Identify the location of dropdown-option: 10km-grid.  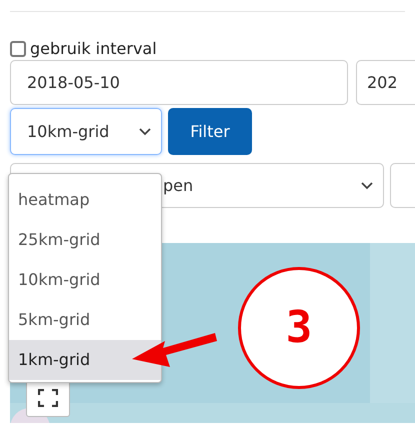
(85, 280).